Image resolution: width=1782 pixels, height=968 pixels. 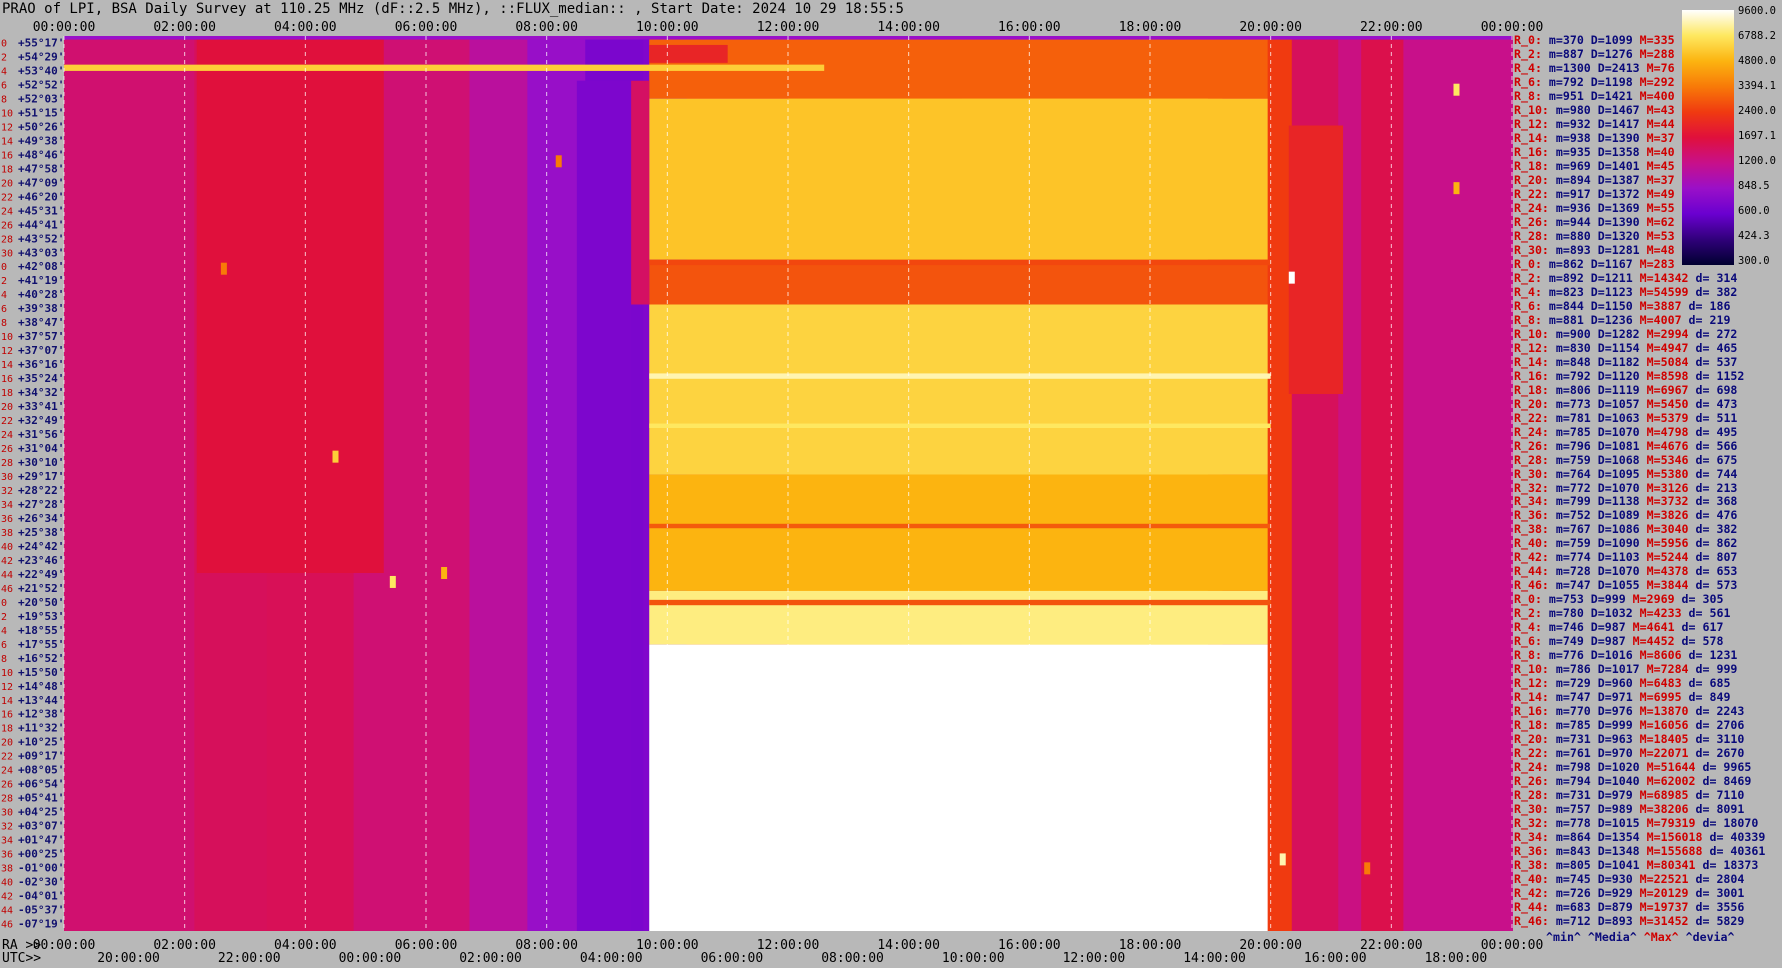 I want to click on channel-stat-row: R_6: m=792 D=1198 M=292, so click(x=1594, y=82).